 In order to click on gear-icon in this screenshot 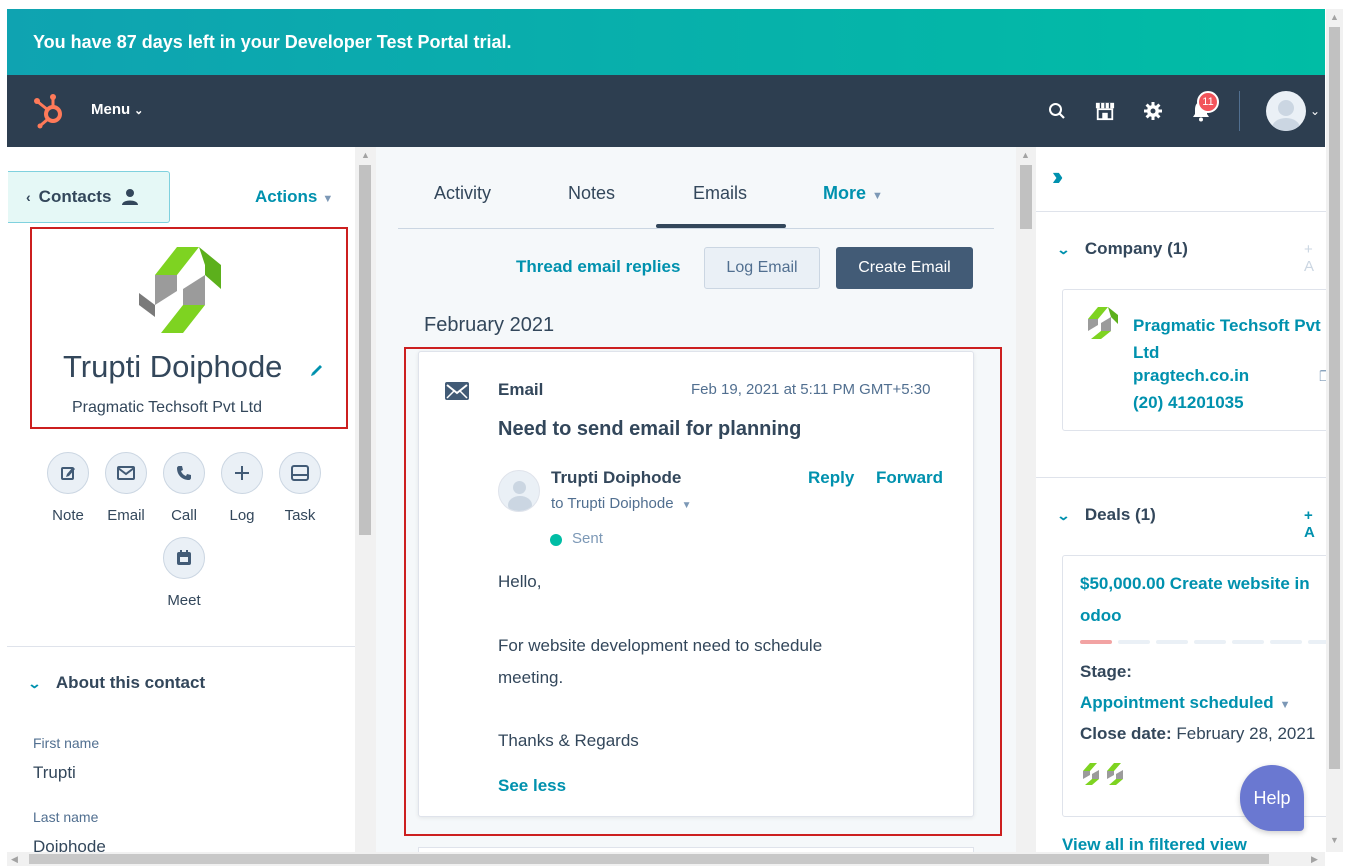, I will do `click(1153, 111)`.